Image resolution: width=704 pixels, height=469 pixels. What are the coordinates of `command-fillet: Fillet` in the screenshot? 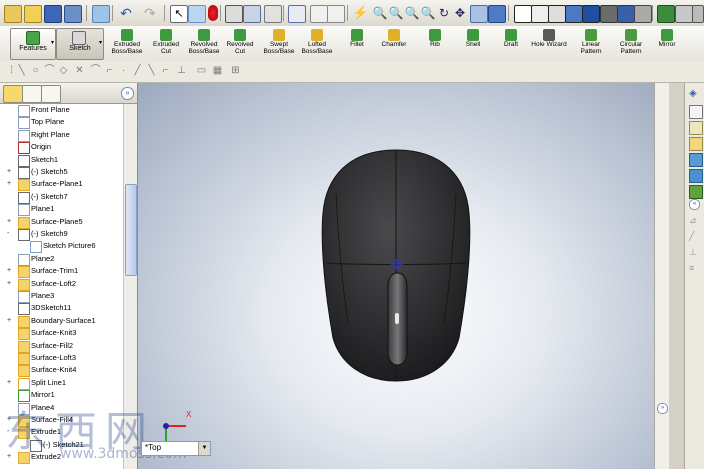 It's located at (357, 43).